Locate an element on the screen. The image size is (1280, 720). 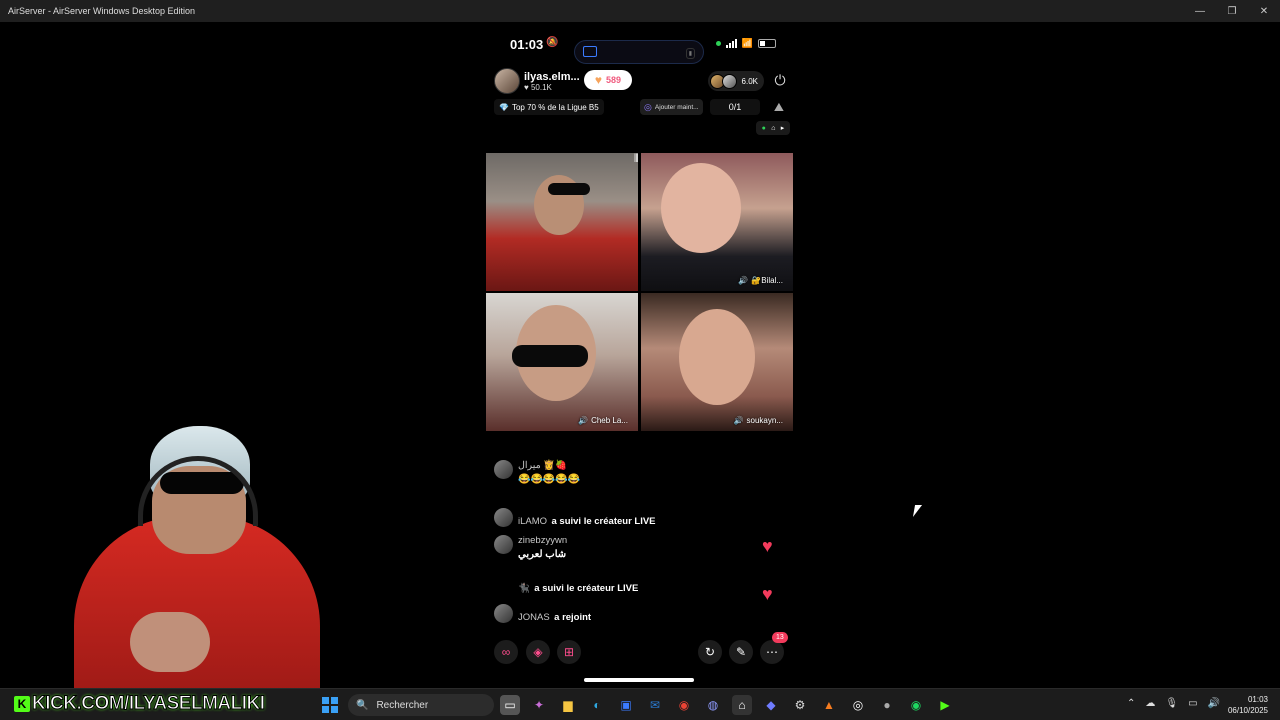
guest-tile is located at coordinates (562, 222).